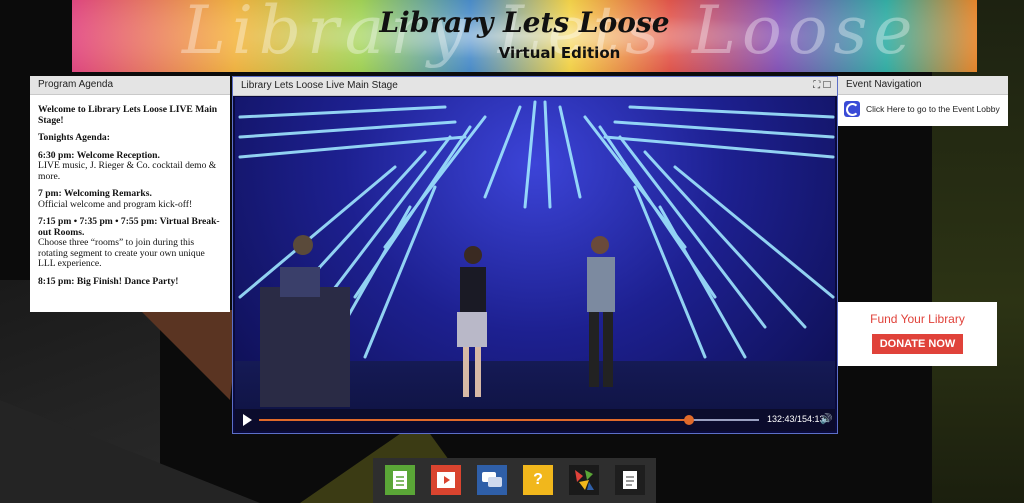 The height and width of the screenshot is (503, 1024). Describe the element at coordinates (319, 85) in the screenshot. I see `main-stage-title: Library Lets Loose Live Main Stage` at that location.